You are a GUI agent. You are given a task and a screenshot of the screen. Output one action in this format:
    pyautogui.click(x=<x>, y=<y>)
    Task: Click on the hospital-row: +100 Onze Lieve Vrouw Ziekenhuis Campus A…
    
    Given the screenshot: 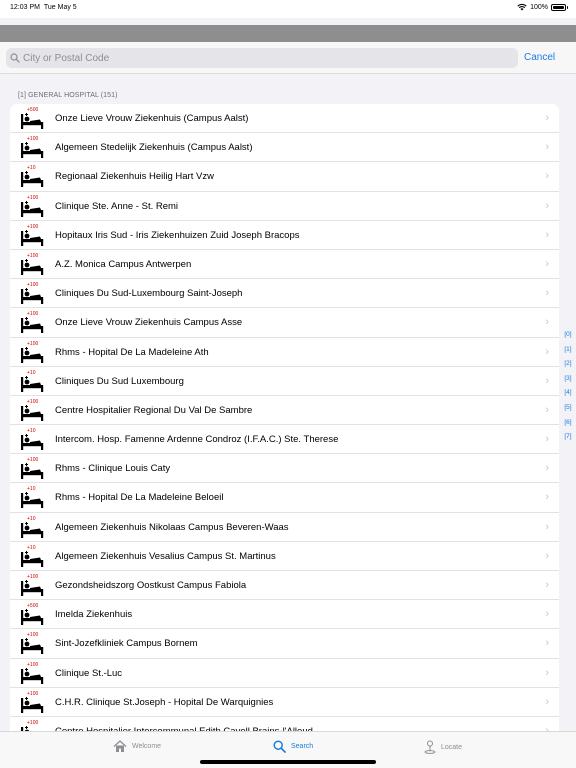 What is the action you would take?
    pyautogui.click(x=284, y=323)
    